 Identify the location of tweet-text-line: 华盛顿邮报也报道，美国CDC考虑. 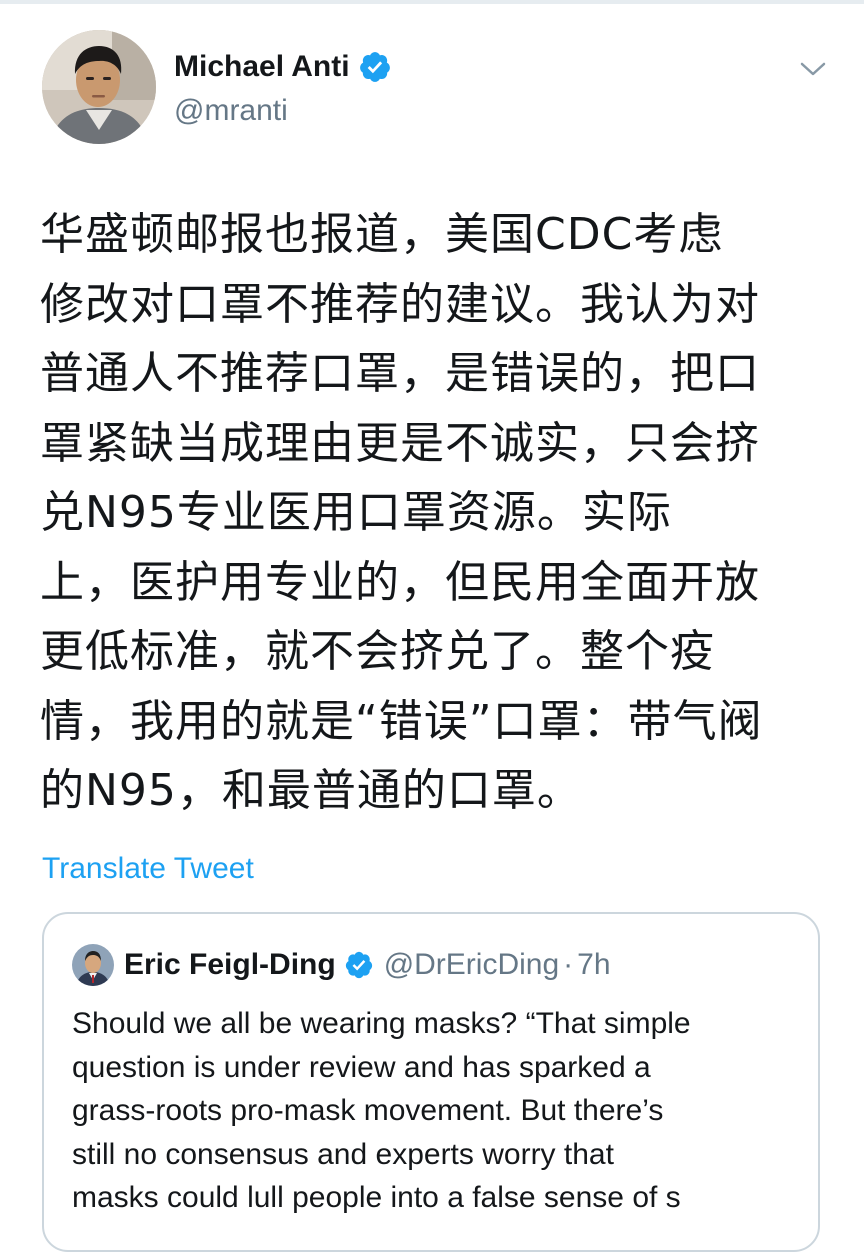
(382, 234).